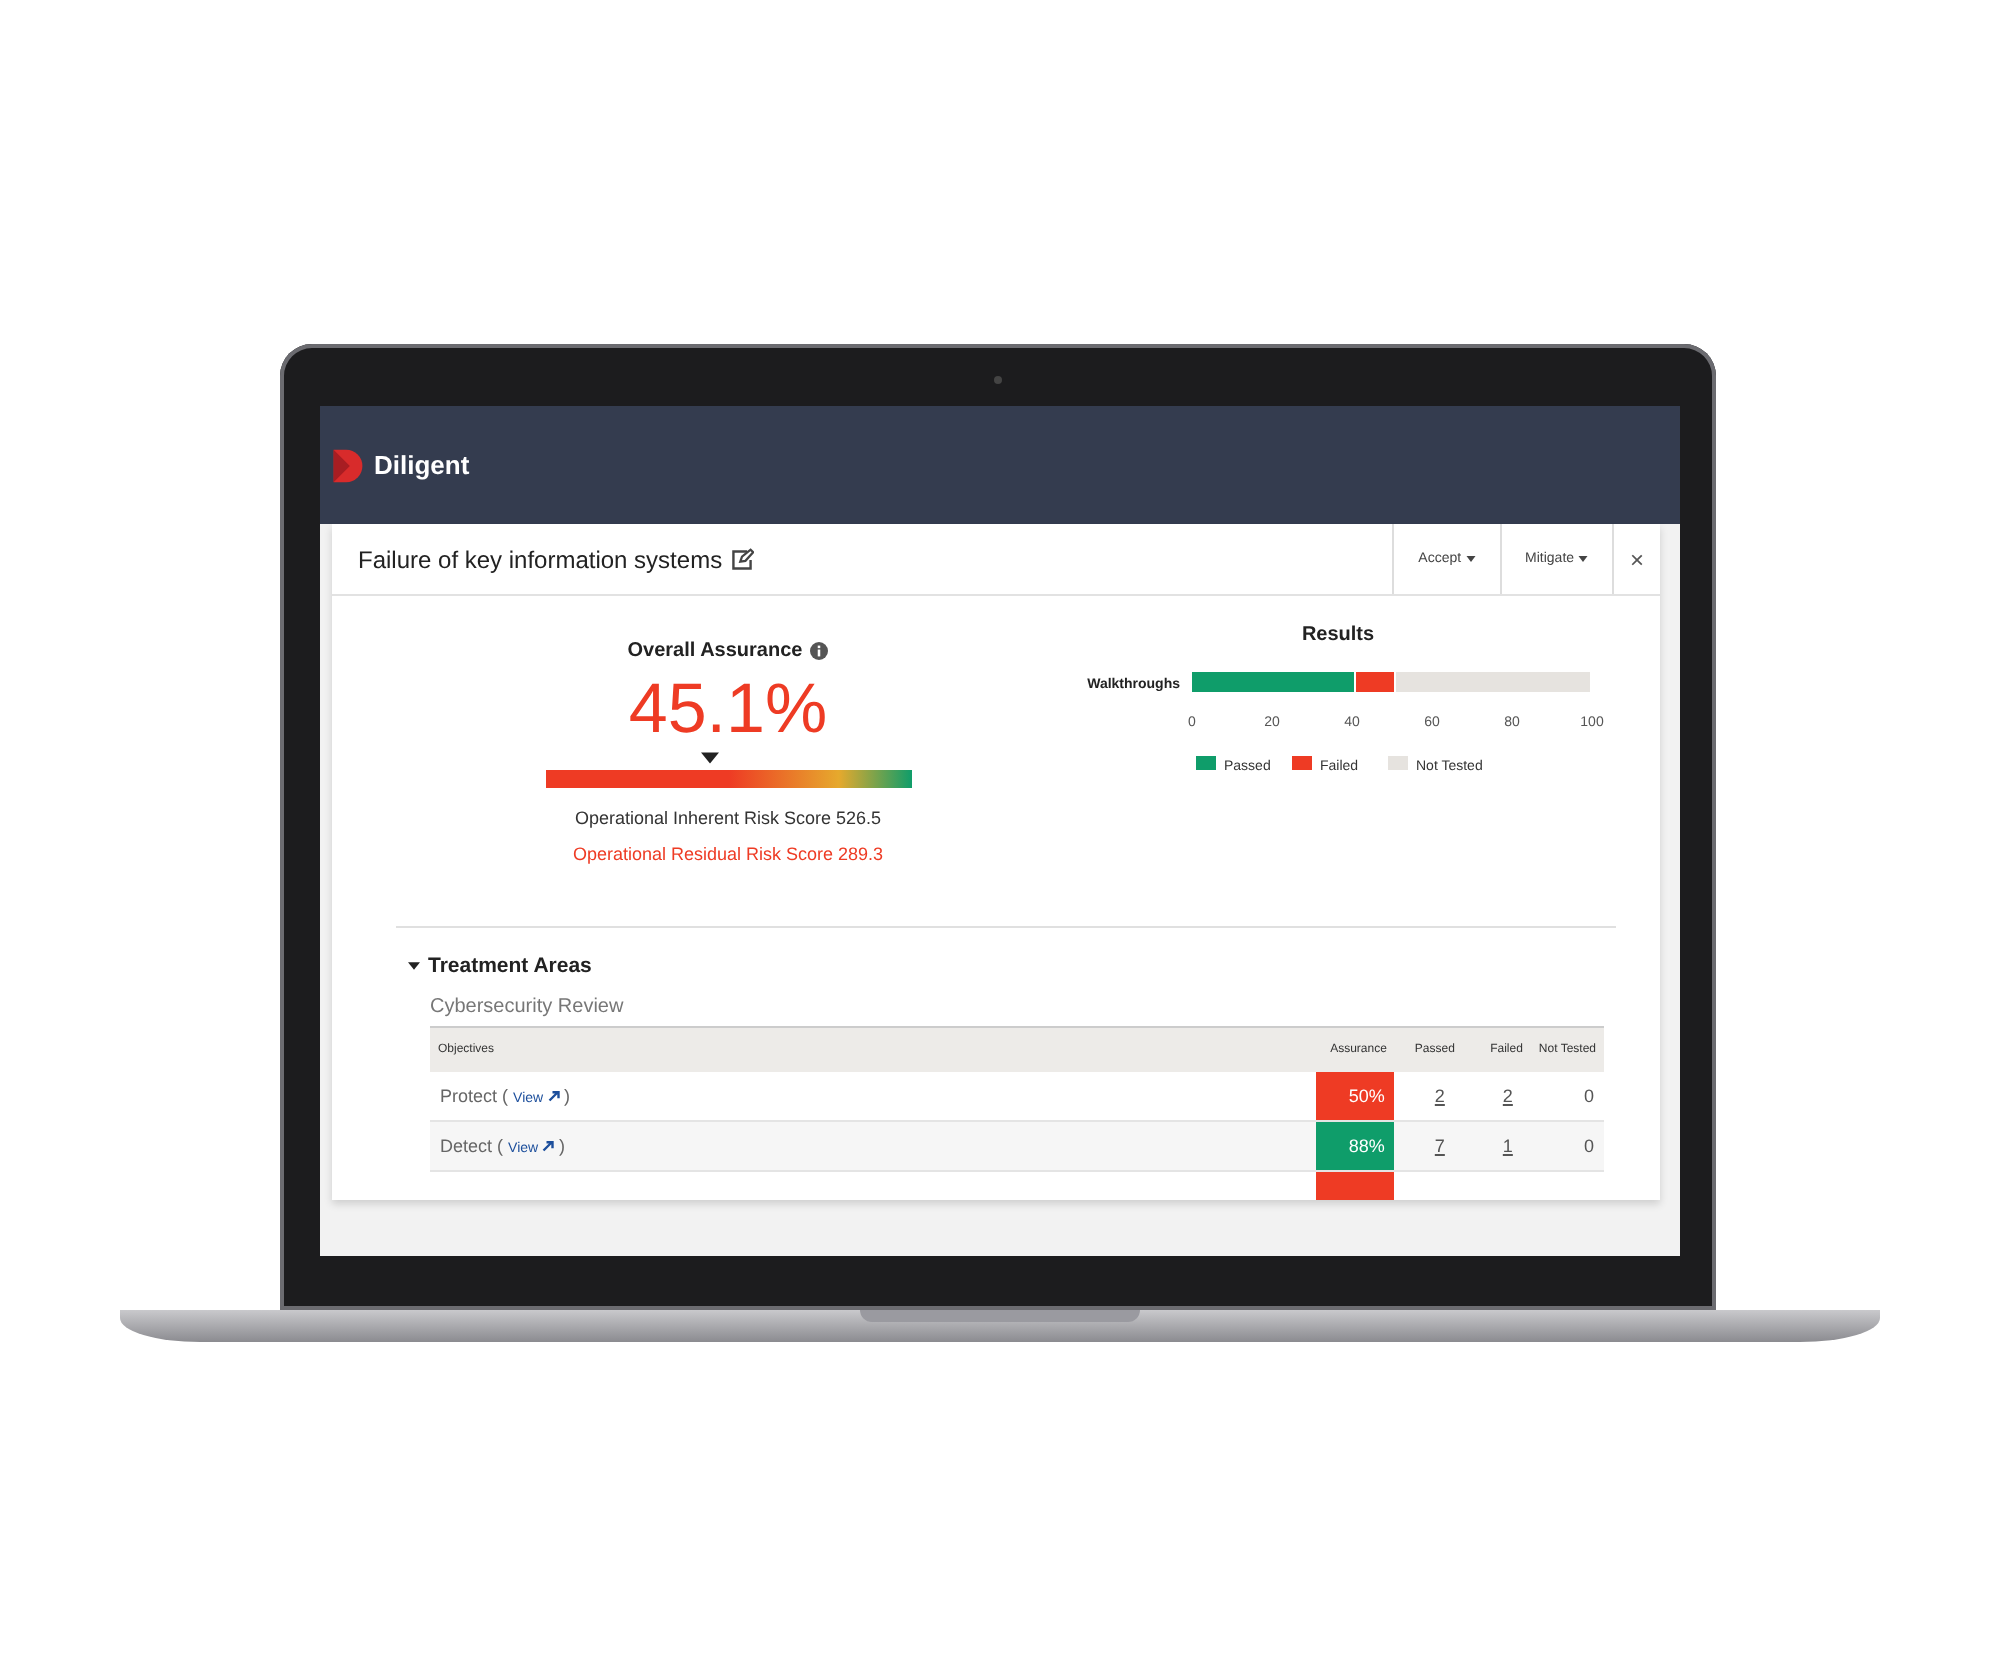  Describe the element at coordinates (540, 559) in the screenshot. I see `panel-title: Failure of key information systems` at that location.